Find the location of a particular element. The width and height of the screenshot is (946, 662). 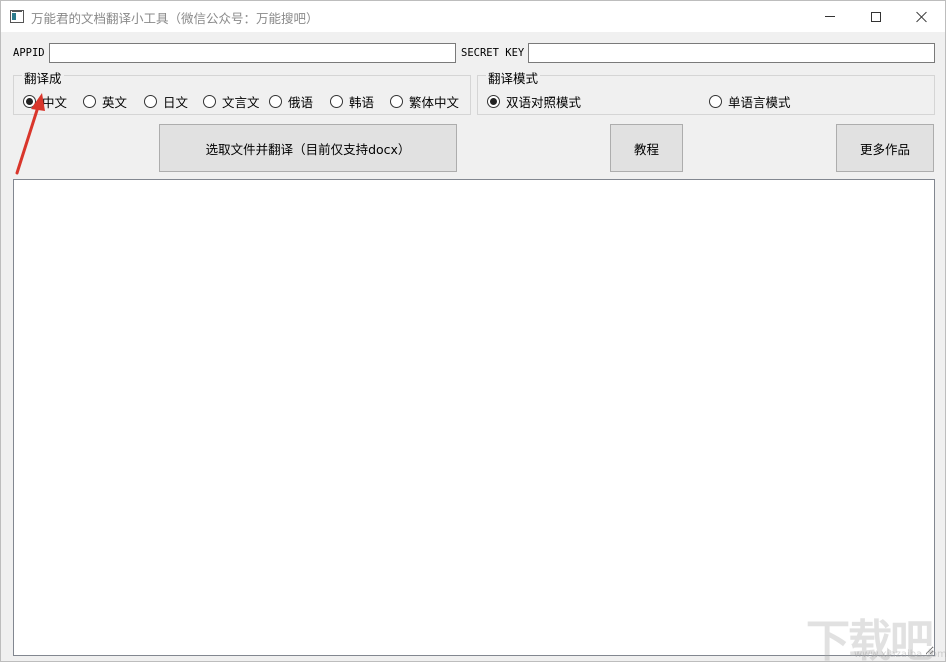

radio-label: 繁体中文 is located at coordinates (434, 102).